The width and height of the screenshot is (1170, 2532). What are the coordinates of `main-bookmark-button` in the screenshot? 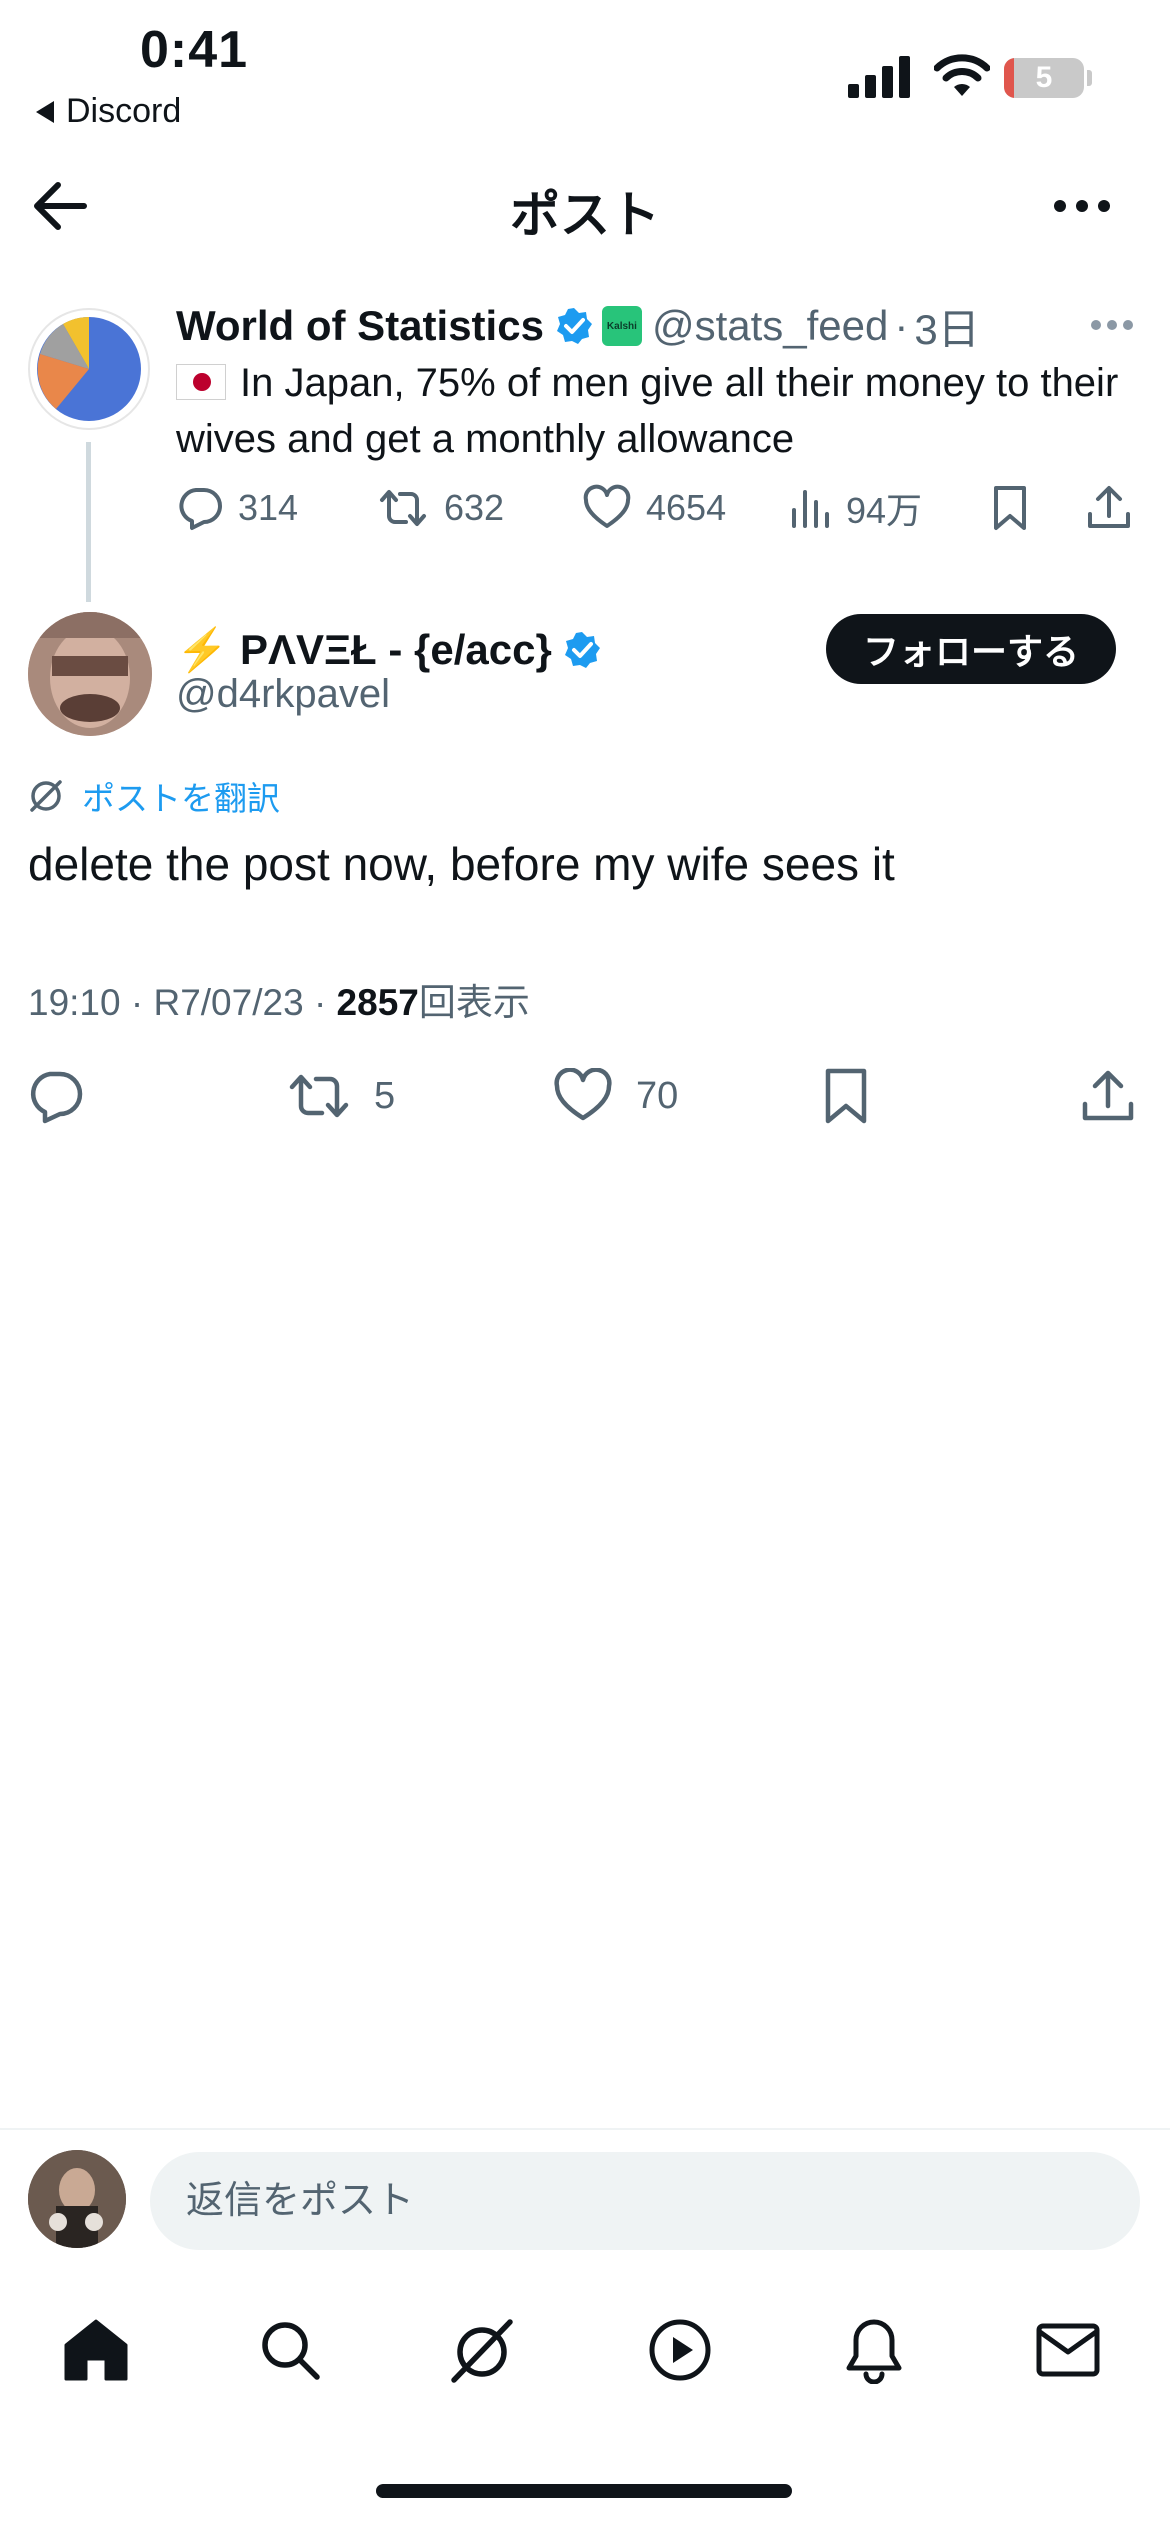 It's located at (846, 1096).